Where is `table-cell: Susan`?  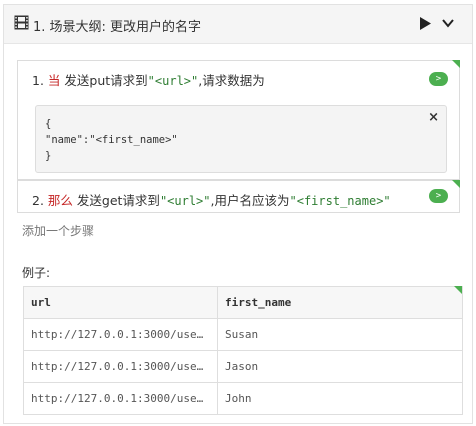
table-cell: Susan is located at coordinates (340, 334).